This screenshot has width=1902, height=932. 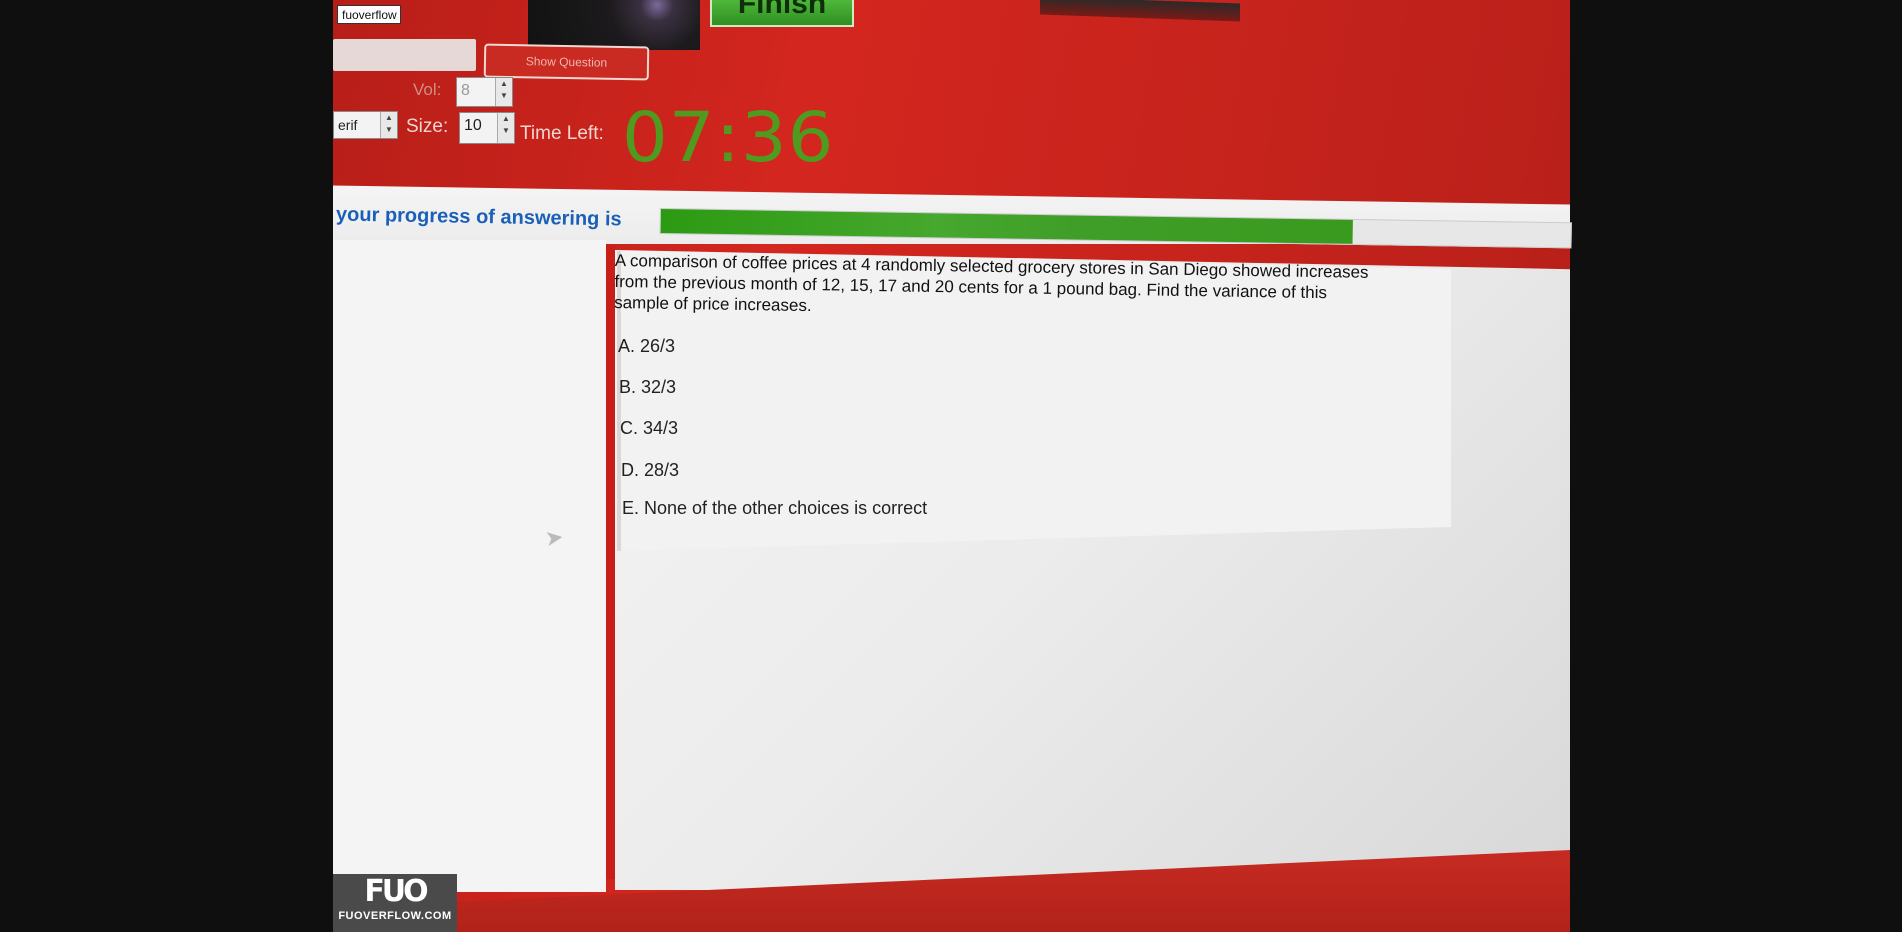 I want to click on choice-e: E. None of the other choices is correct, so click(x=774, y=508).